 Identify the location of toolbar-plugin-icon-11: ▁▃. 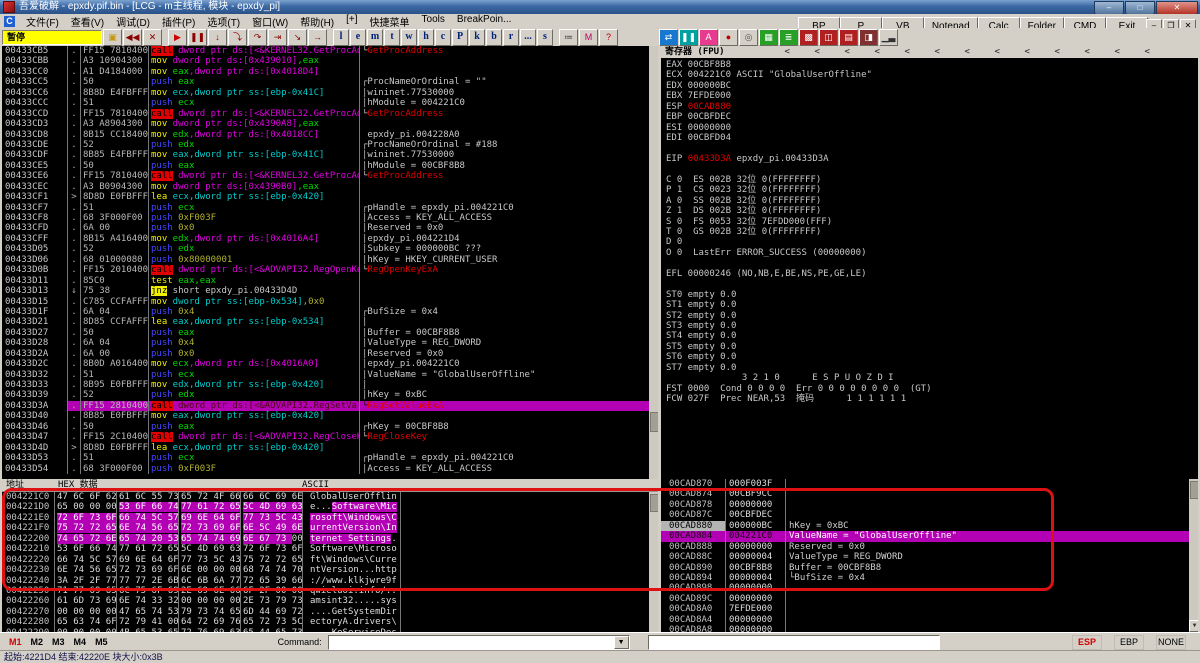
(888, 37).